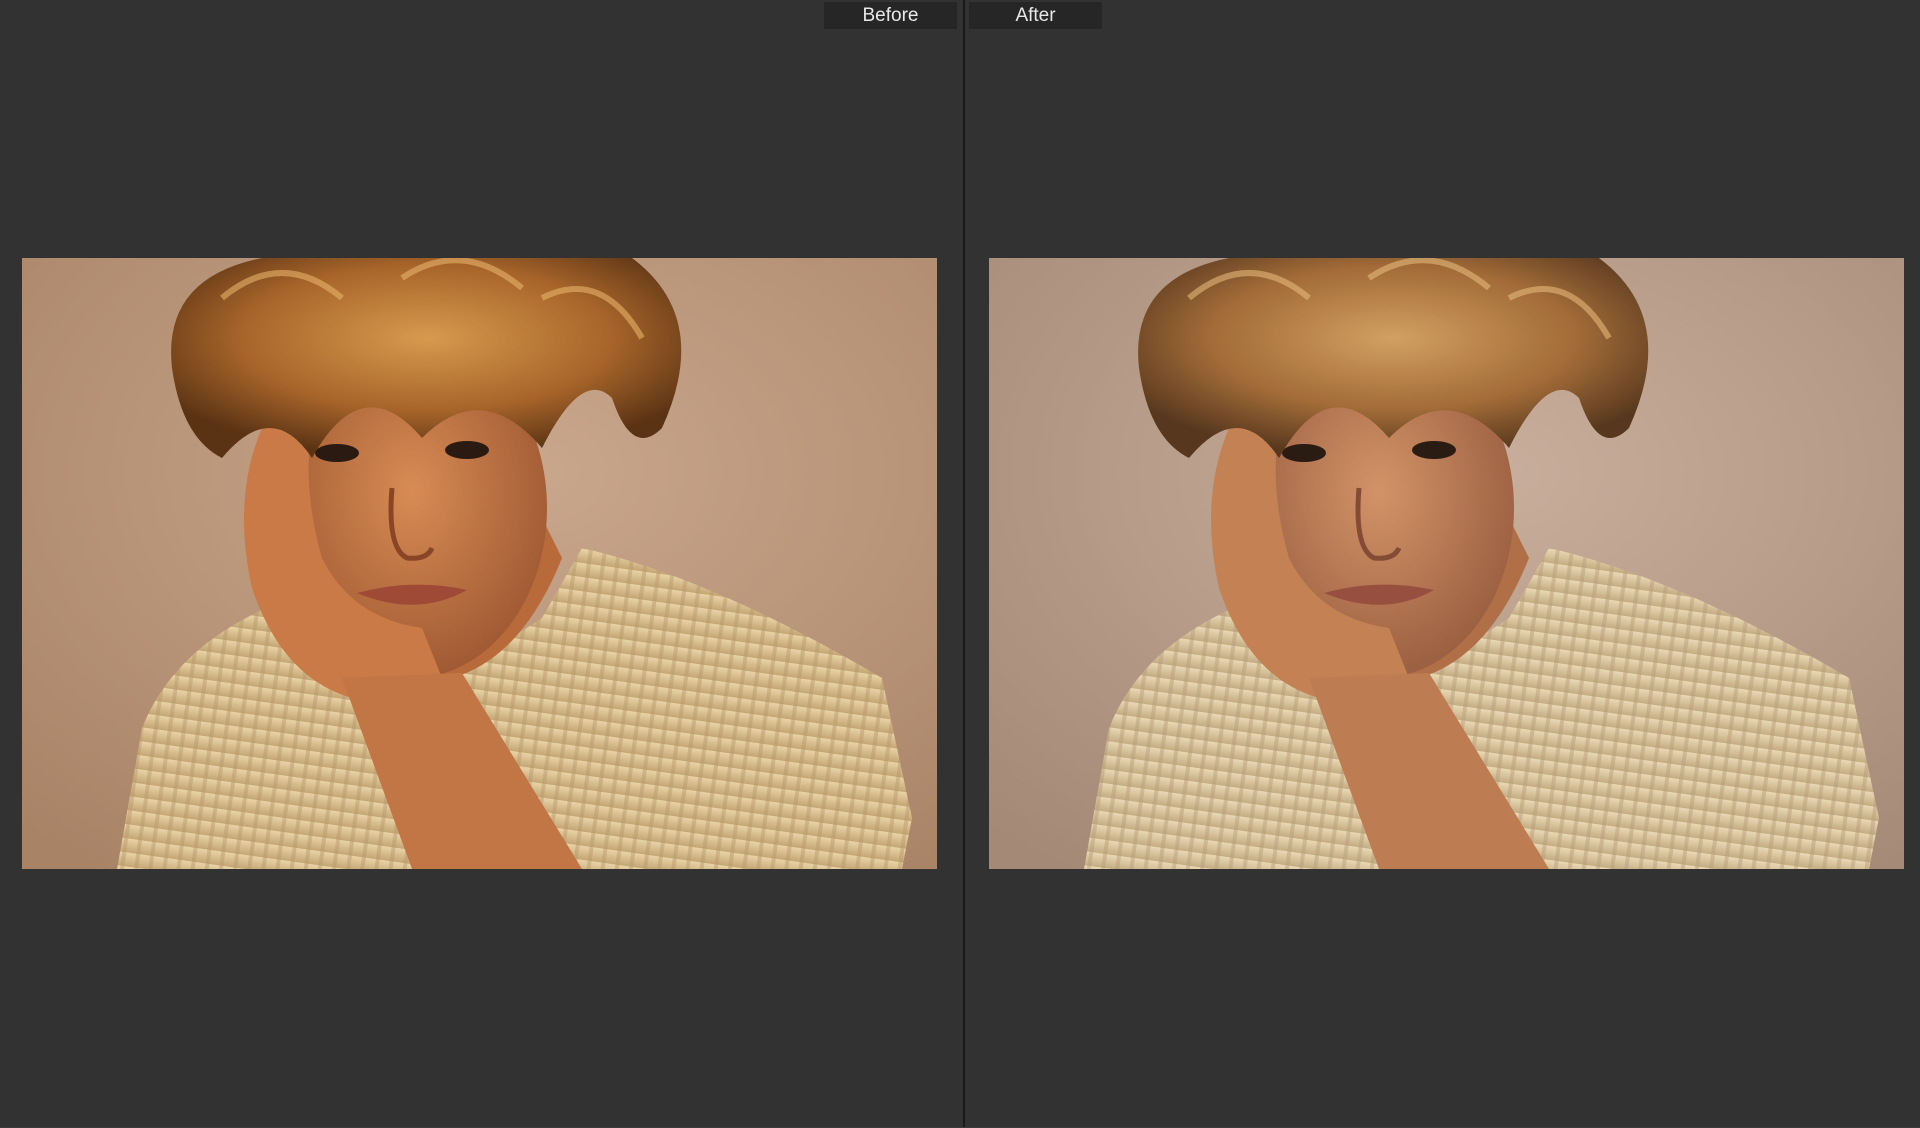 The height and width of the screenshot is (1128, 1920). Describe the element at coordinates (890, 15) in the screenshot. I see `before-label: Before` at that location.